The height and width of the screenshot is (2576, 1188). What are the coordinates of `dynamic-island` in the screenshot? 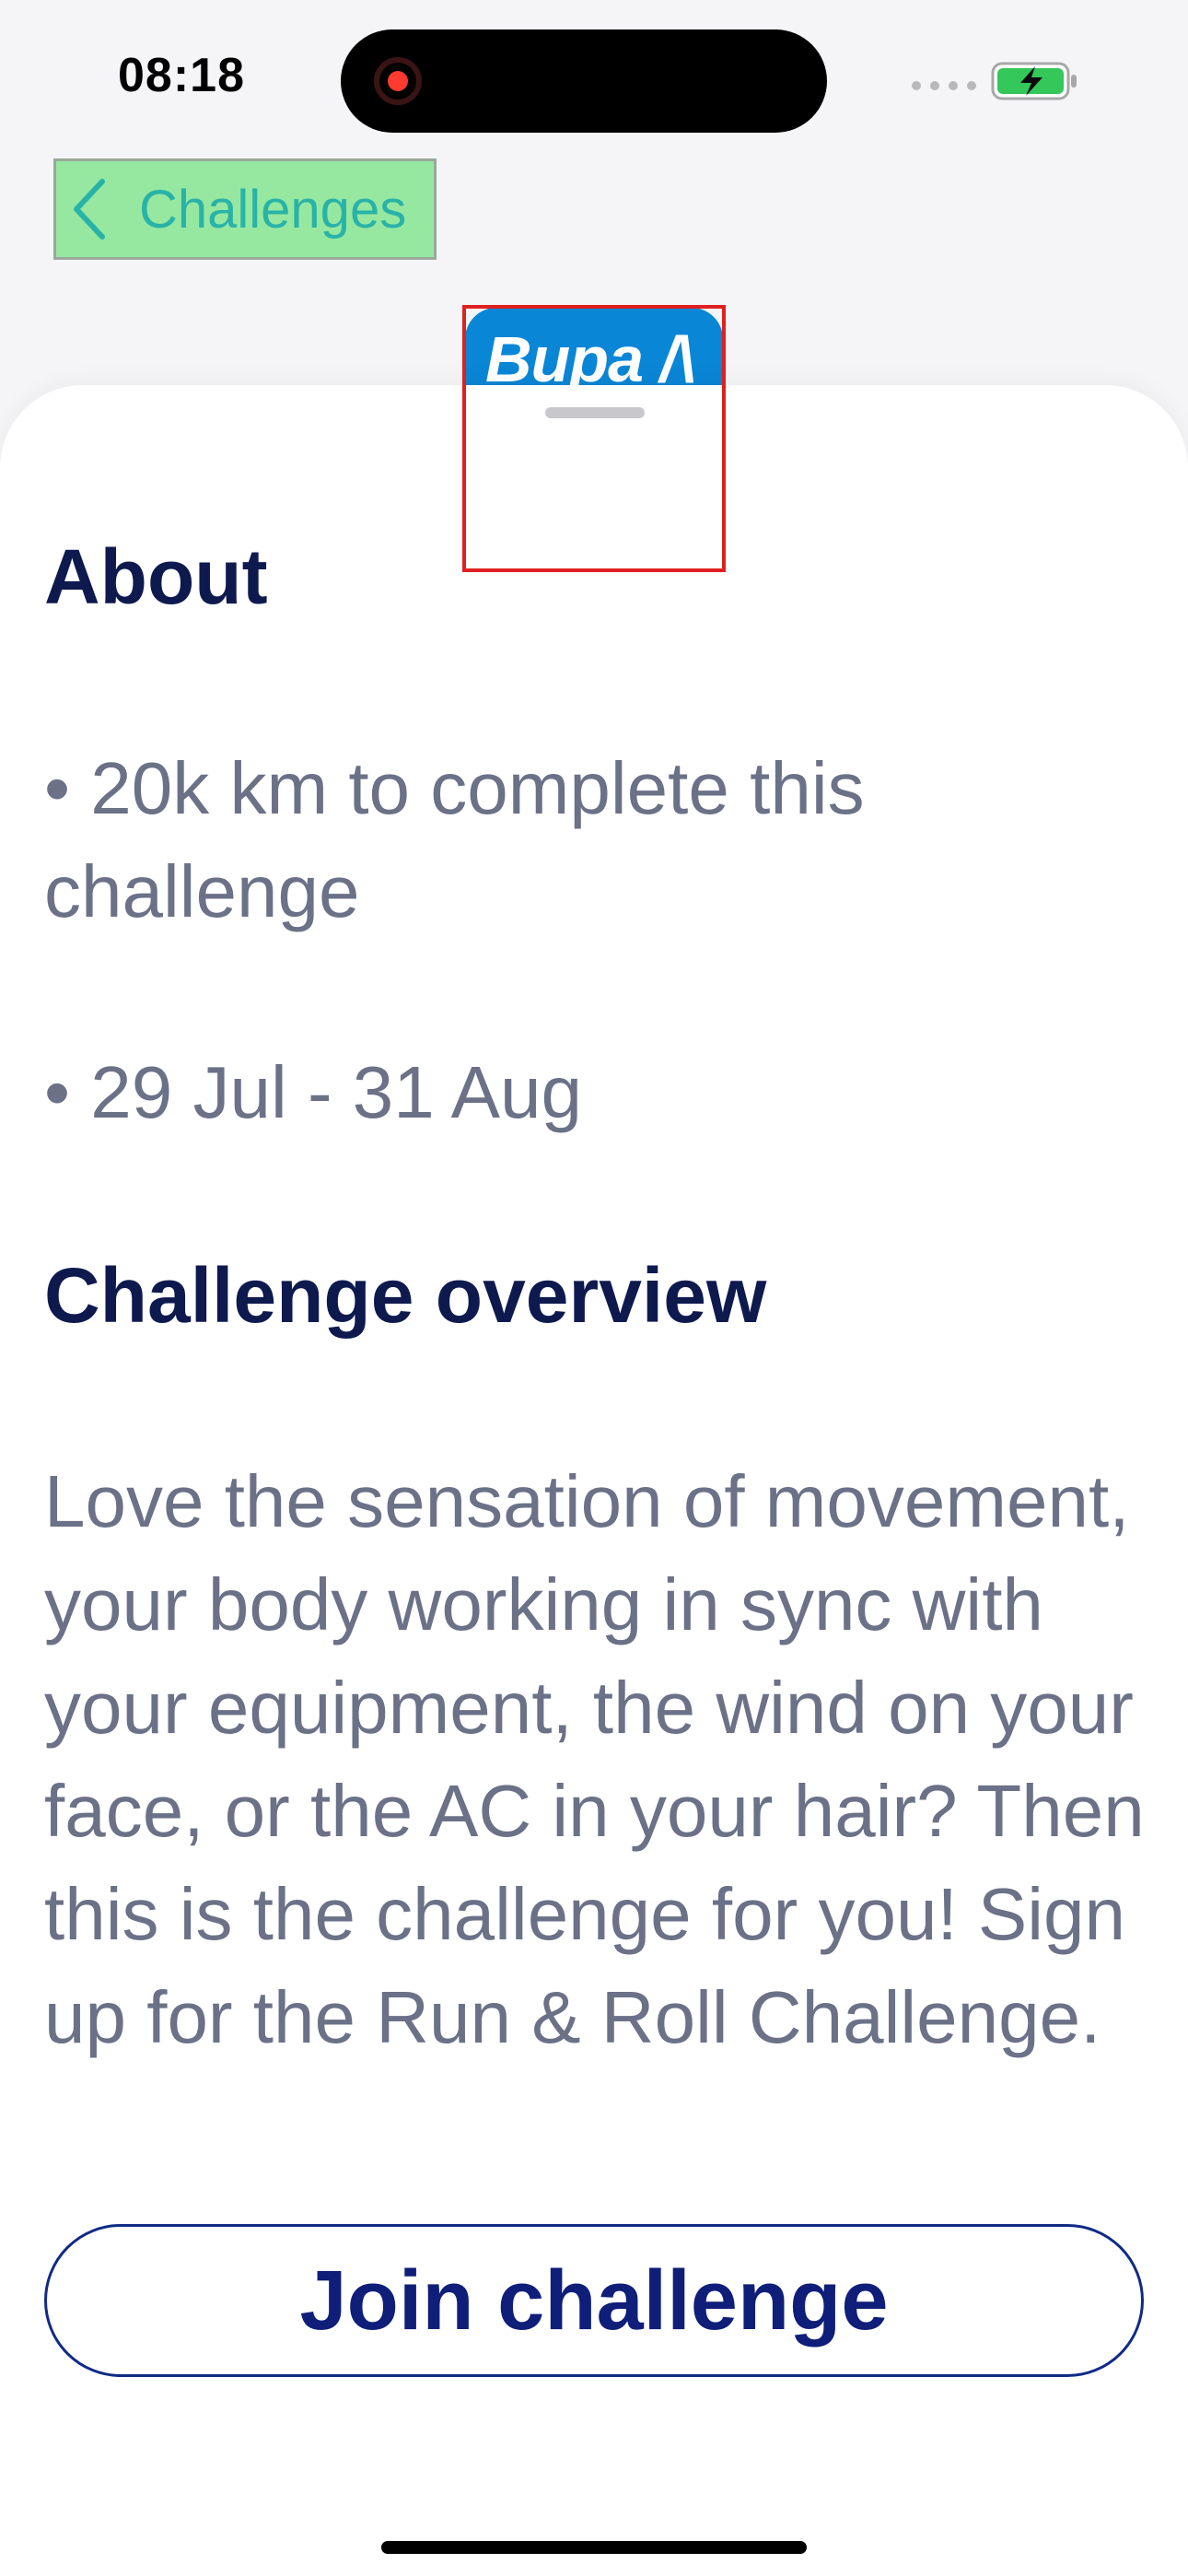 It's located at (584, 81).